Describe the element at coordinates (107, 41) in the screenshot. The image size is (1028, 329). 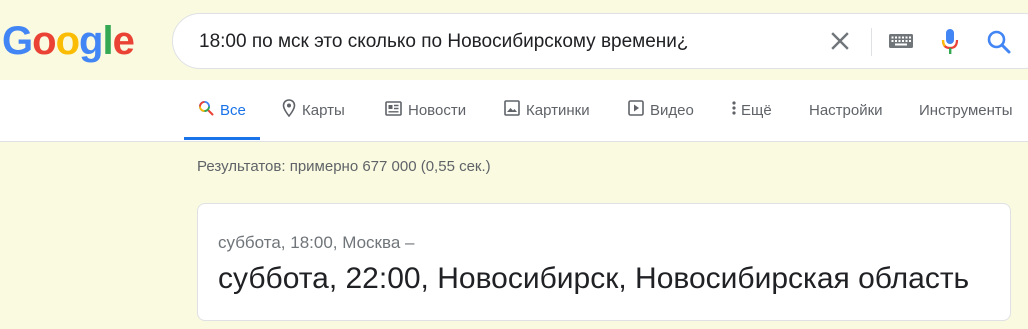
I see `logo-letter: l` at that location.